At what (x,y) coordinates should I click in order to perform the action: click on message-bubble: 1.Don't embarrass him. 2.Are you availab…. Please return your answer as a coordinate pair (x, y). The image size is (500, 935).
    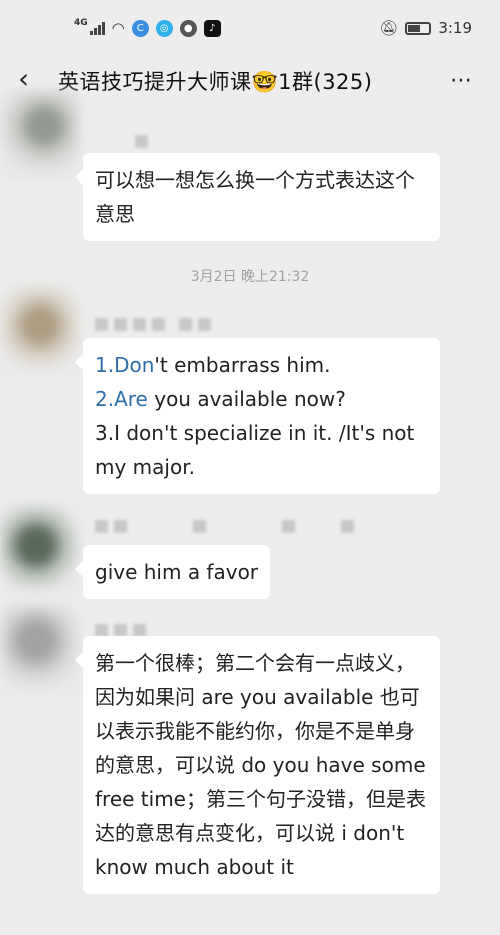
    Looking at the image, I should click on (257, 416).